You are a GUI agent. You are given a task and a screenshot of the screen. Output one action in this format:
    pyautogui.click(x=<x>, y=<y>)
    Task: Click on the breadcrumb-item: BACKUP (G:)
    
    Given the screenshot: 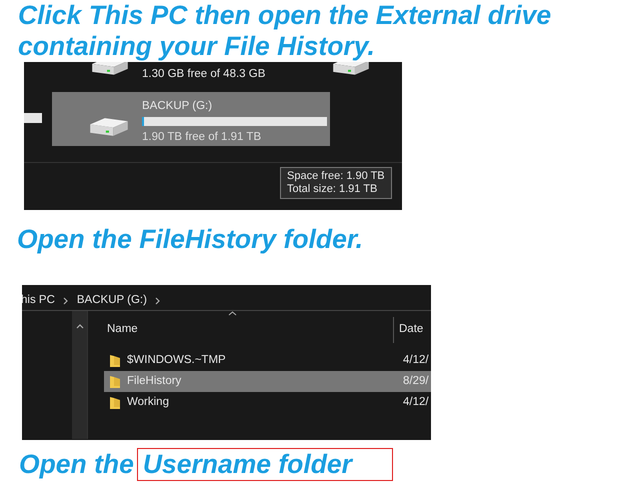 What is the action you would take?
    pyautogui.click(x=111, y=301)
    